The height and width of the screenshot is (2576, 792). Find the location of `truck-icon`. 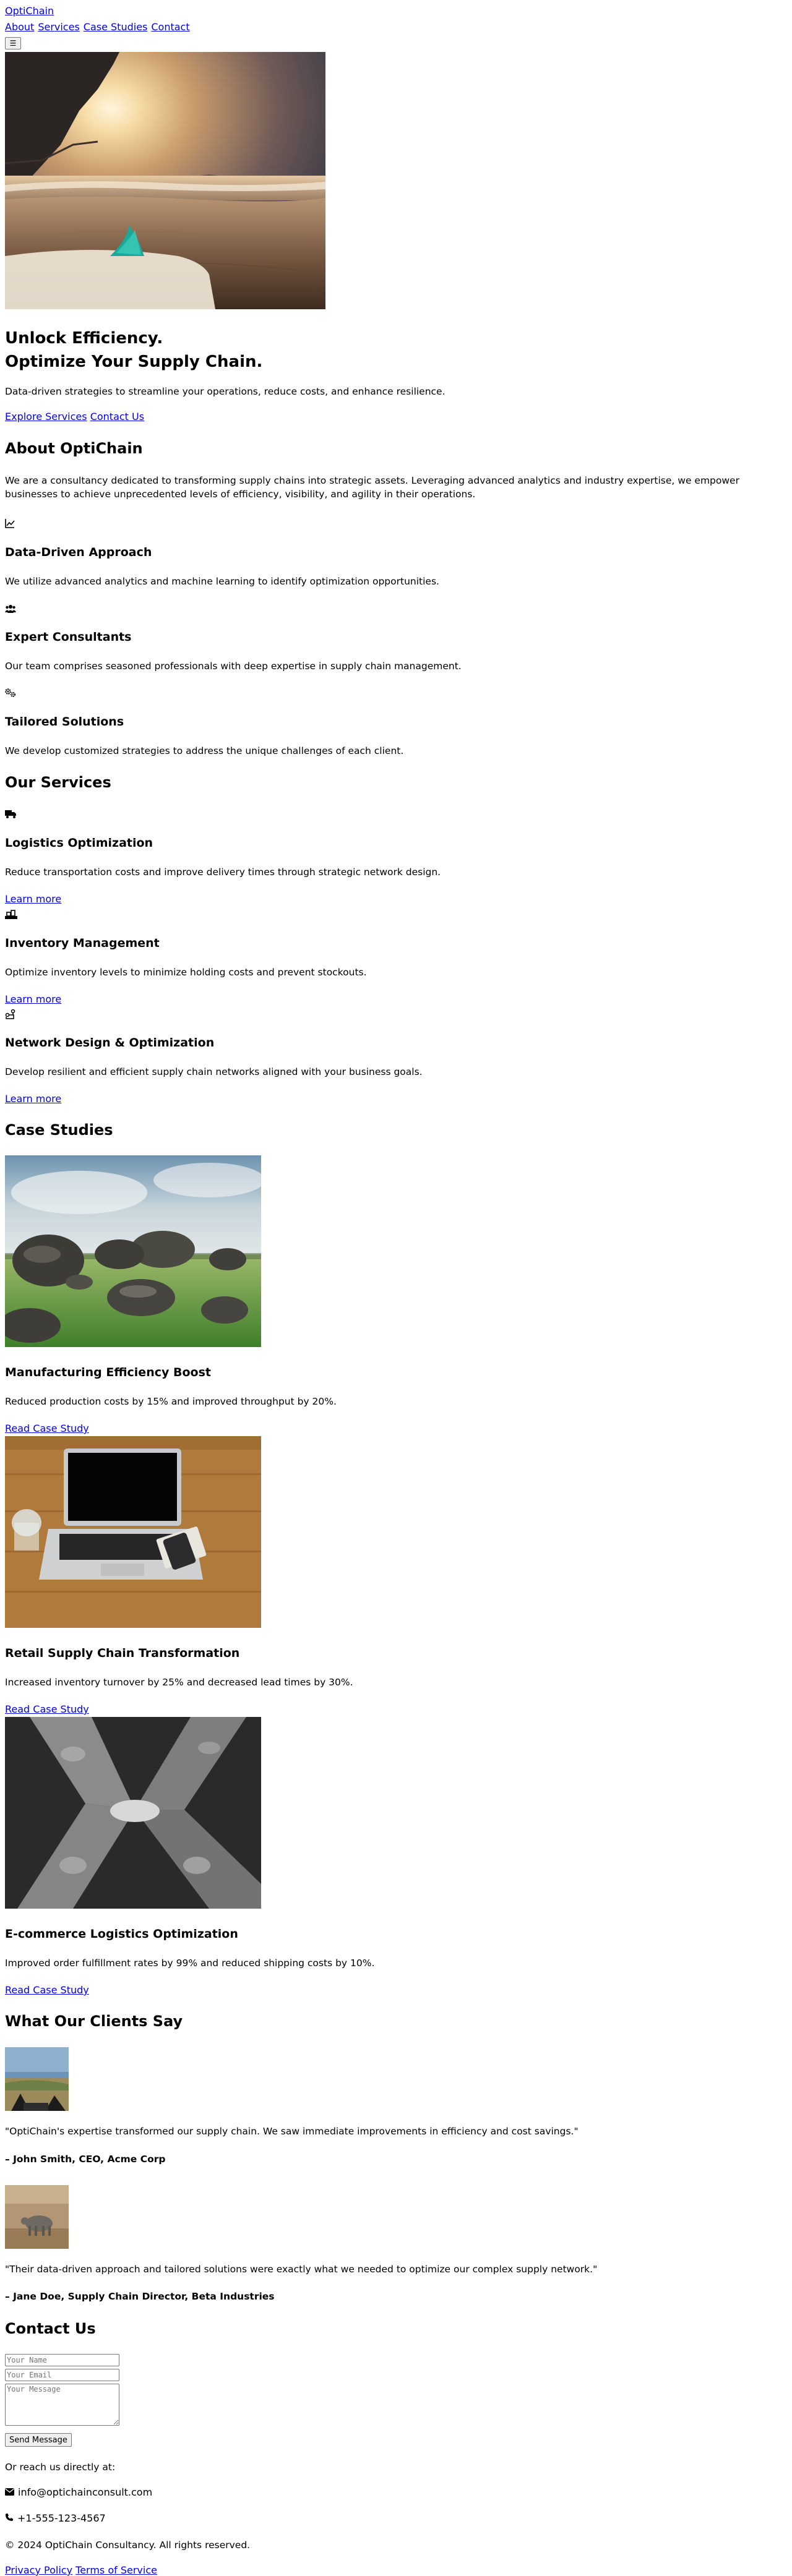

truck-icon is located at coordinates (10, 814).